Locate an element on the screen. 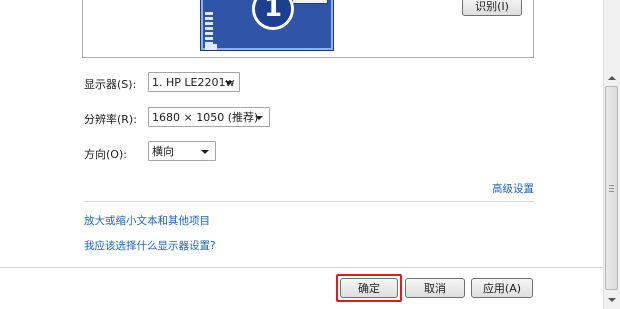 This screenshot has width=620, height=309. scroll-down-button is located at coordinates (612, 300).